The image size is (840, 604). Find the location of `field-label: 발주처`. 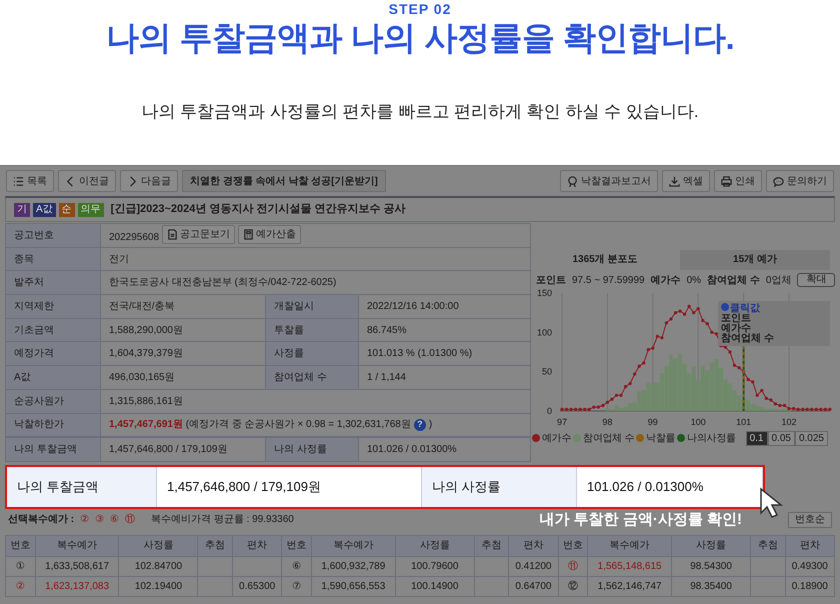

field-label: 발주처 is located at coordinates (53, 282).